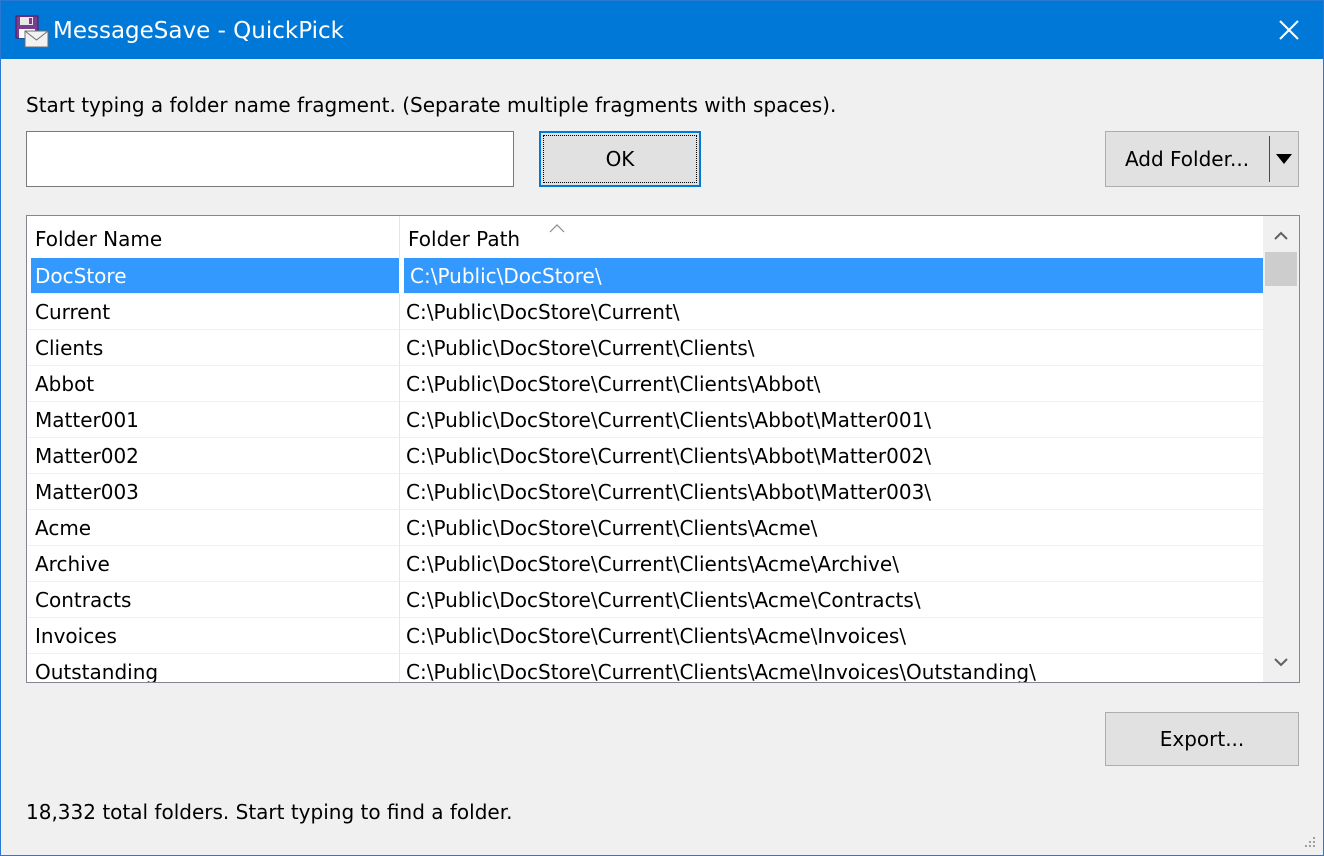 The height and width of the screenshot is (856, 1324). What do you see at coordinates (213, 668) in the screenshot?
I see `folder-name-cell: Outstanding` at bounding box center [213, 668].